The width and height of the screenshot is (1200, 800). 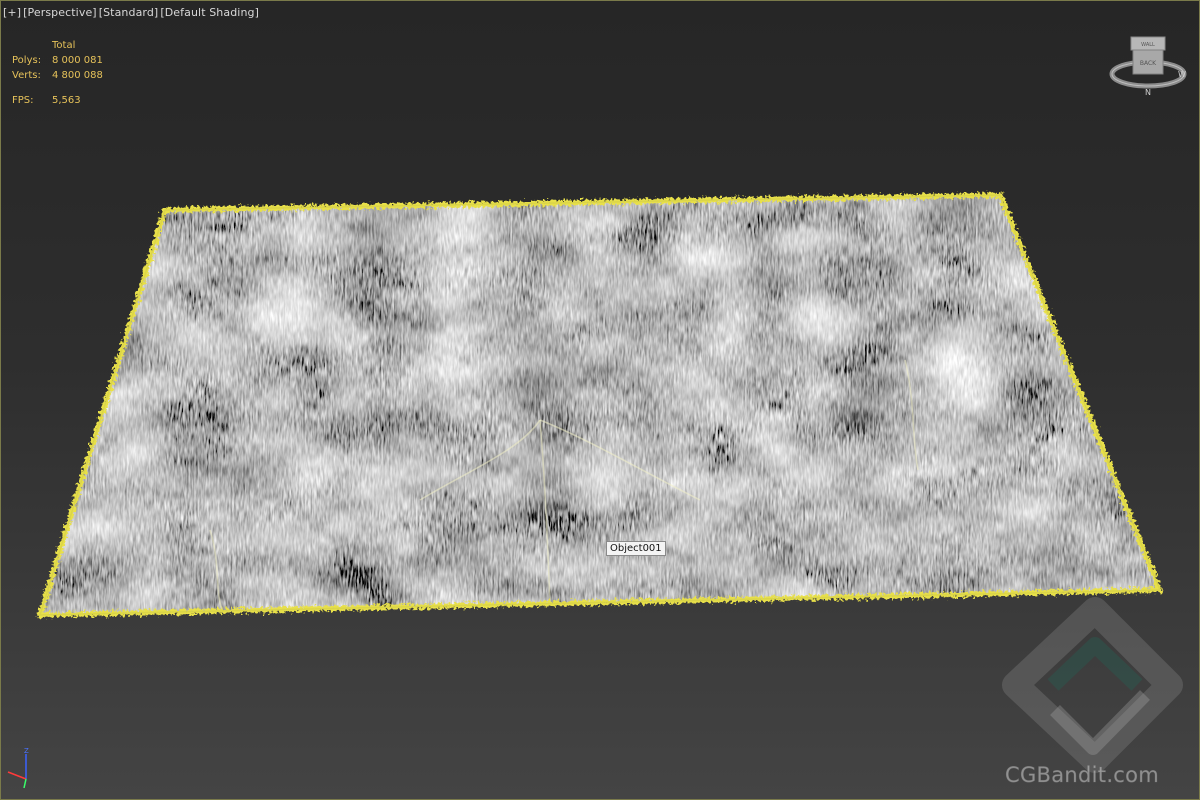 What do you see at coordinates (64, 45) in the screenshot?
I see `stats-header: Total` at bounding box center [64, 45].